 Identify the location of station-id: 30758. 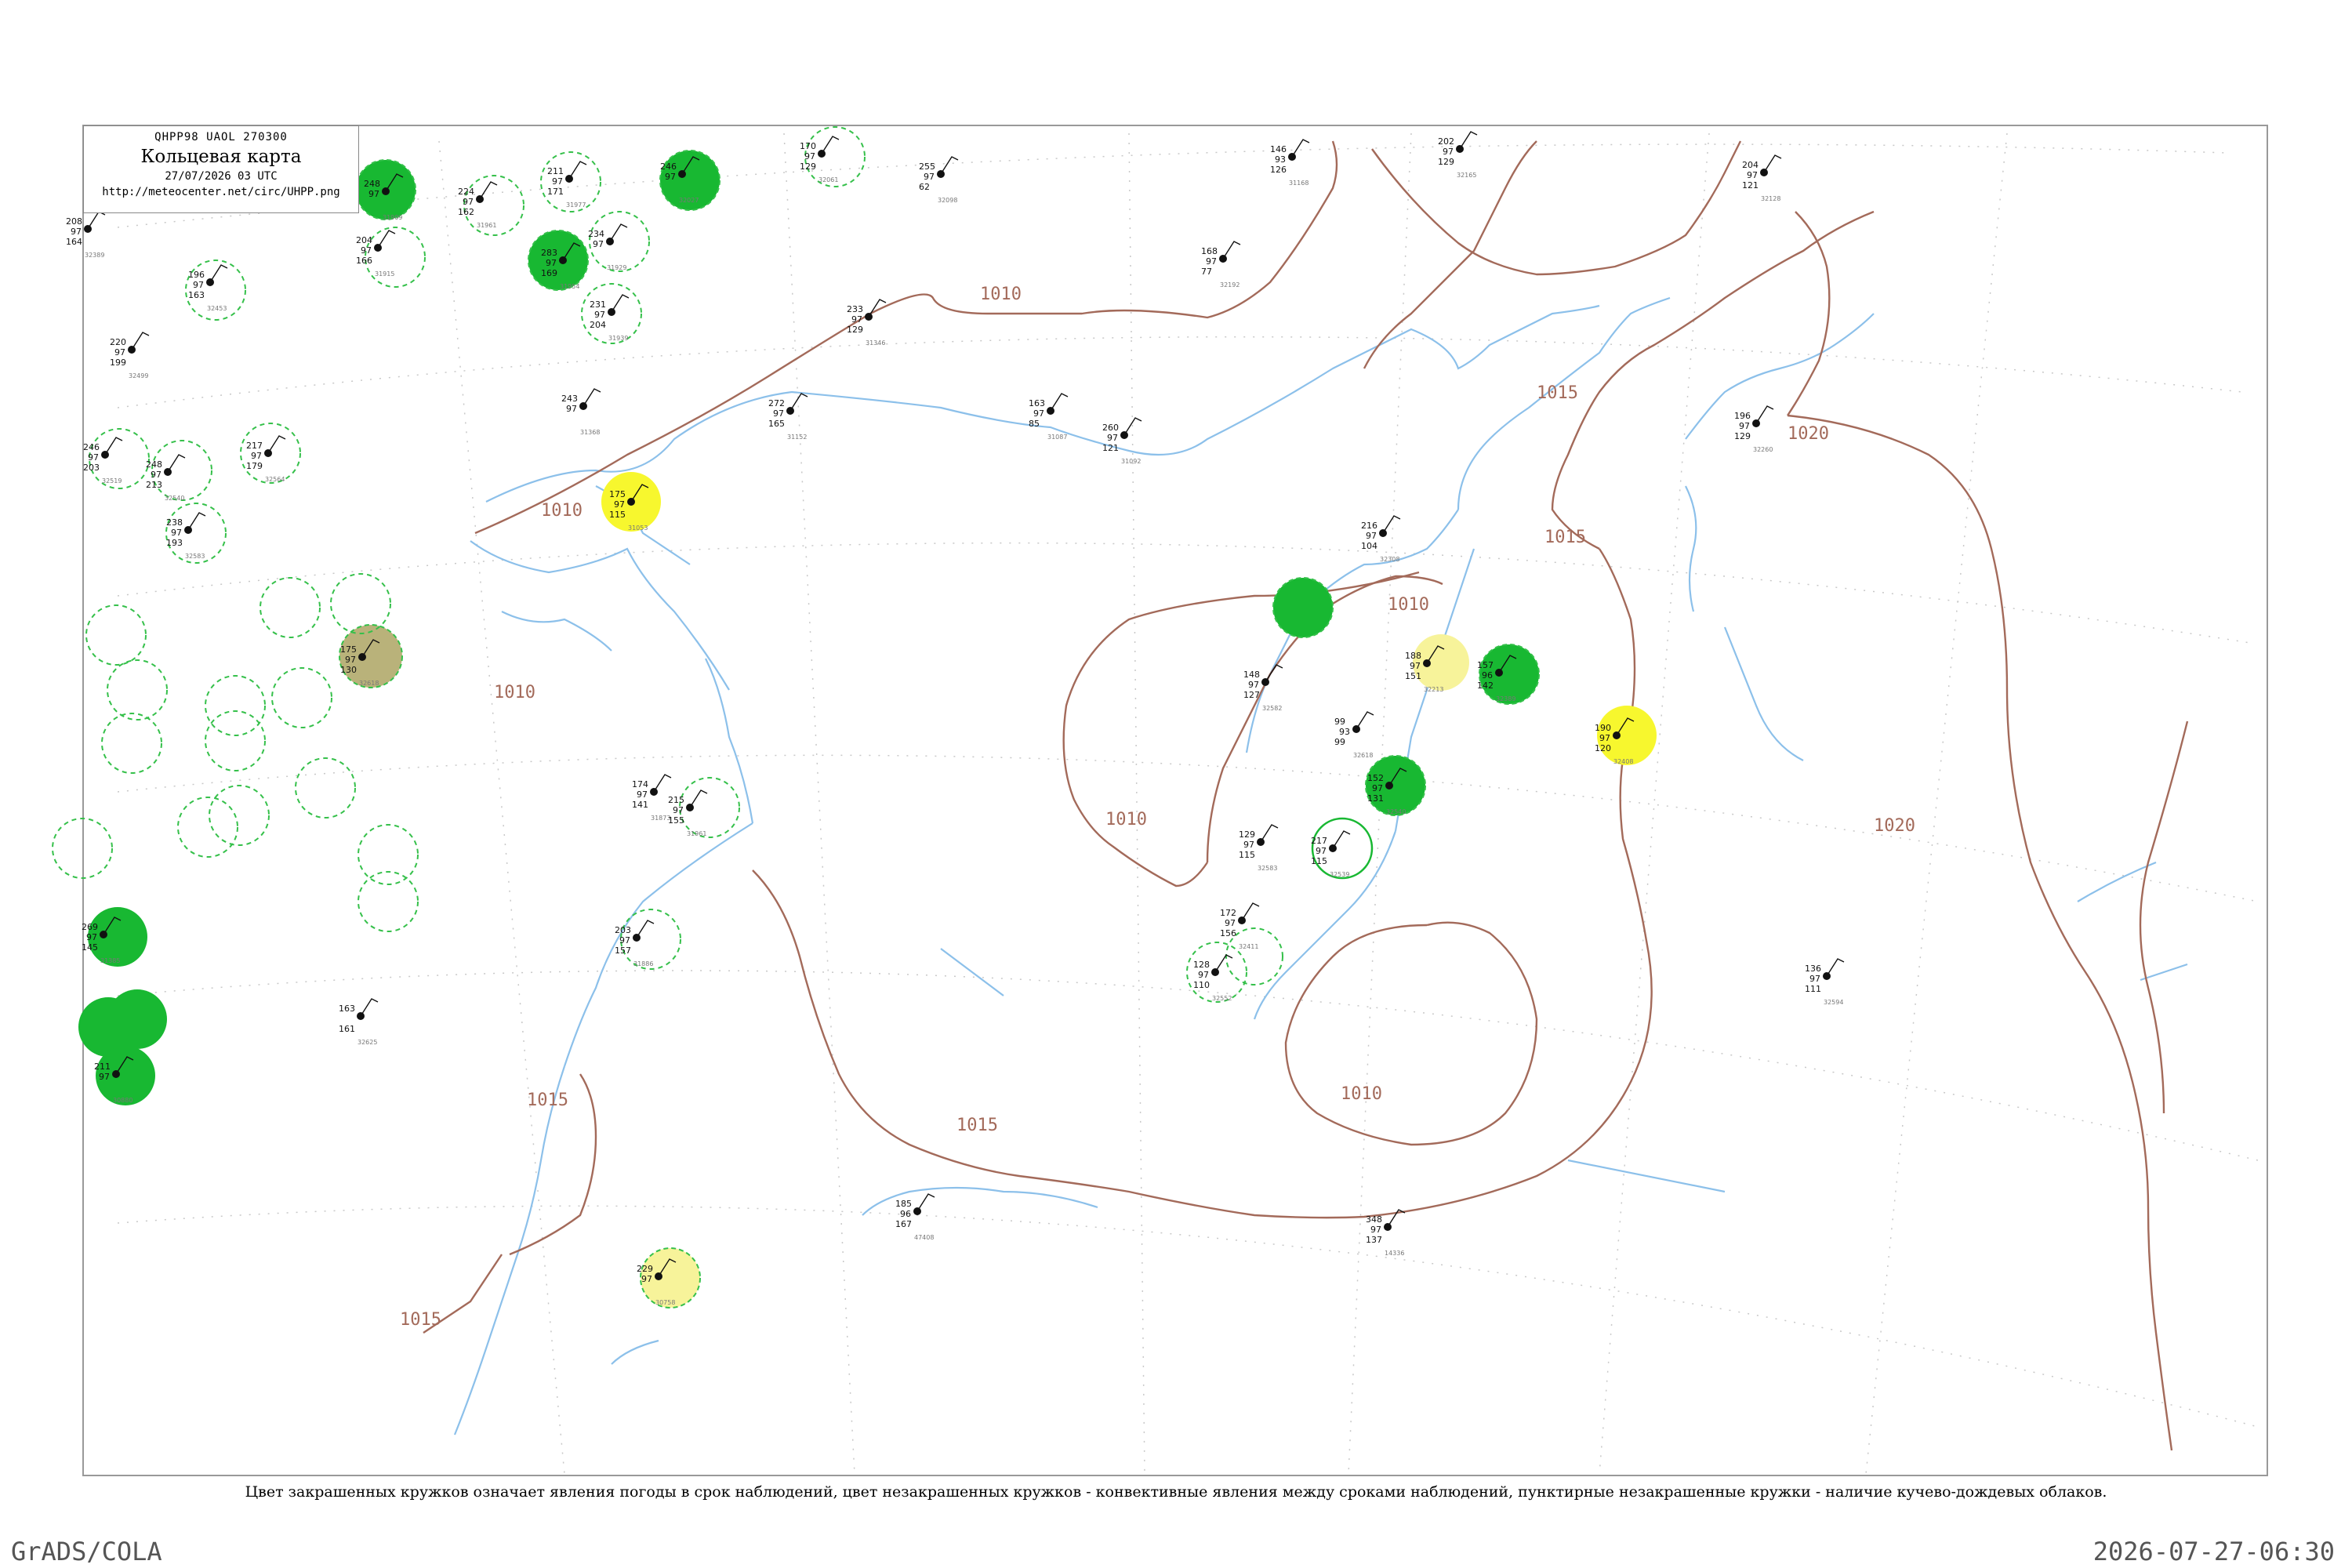
(665, 1302).